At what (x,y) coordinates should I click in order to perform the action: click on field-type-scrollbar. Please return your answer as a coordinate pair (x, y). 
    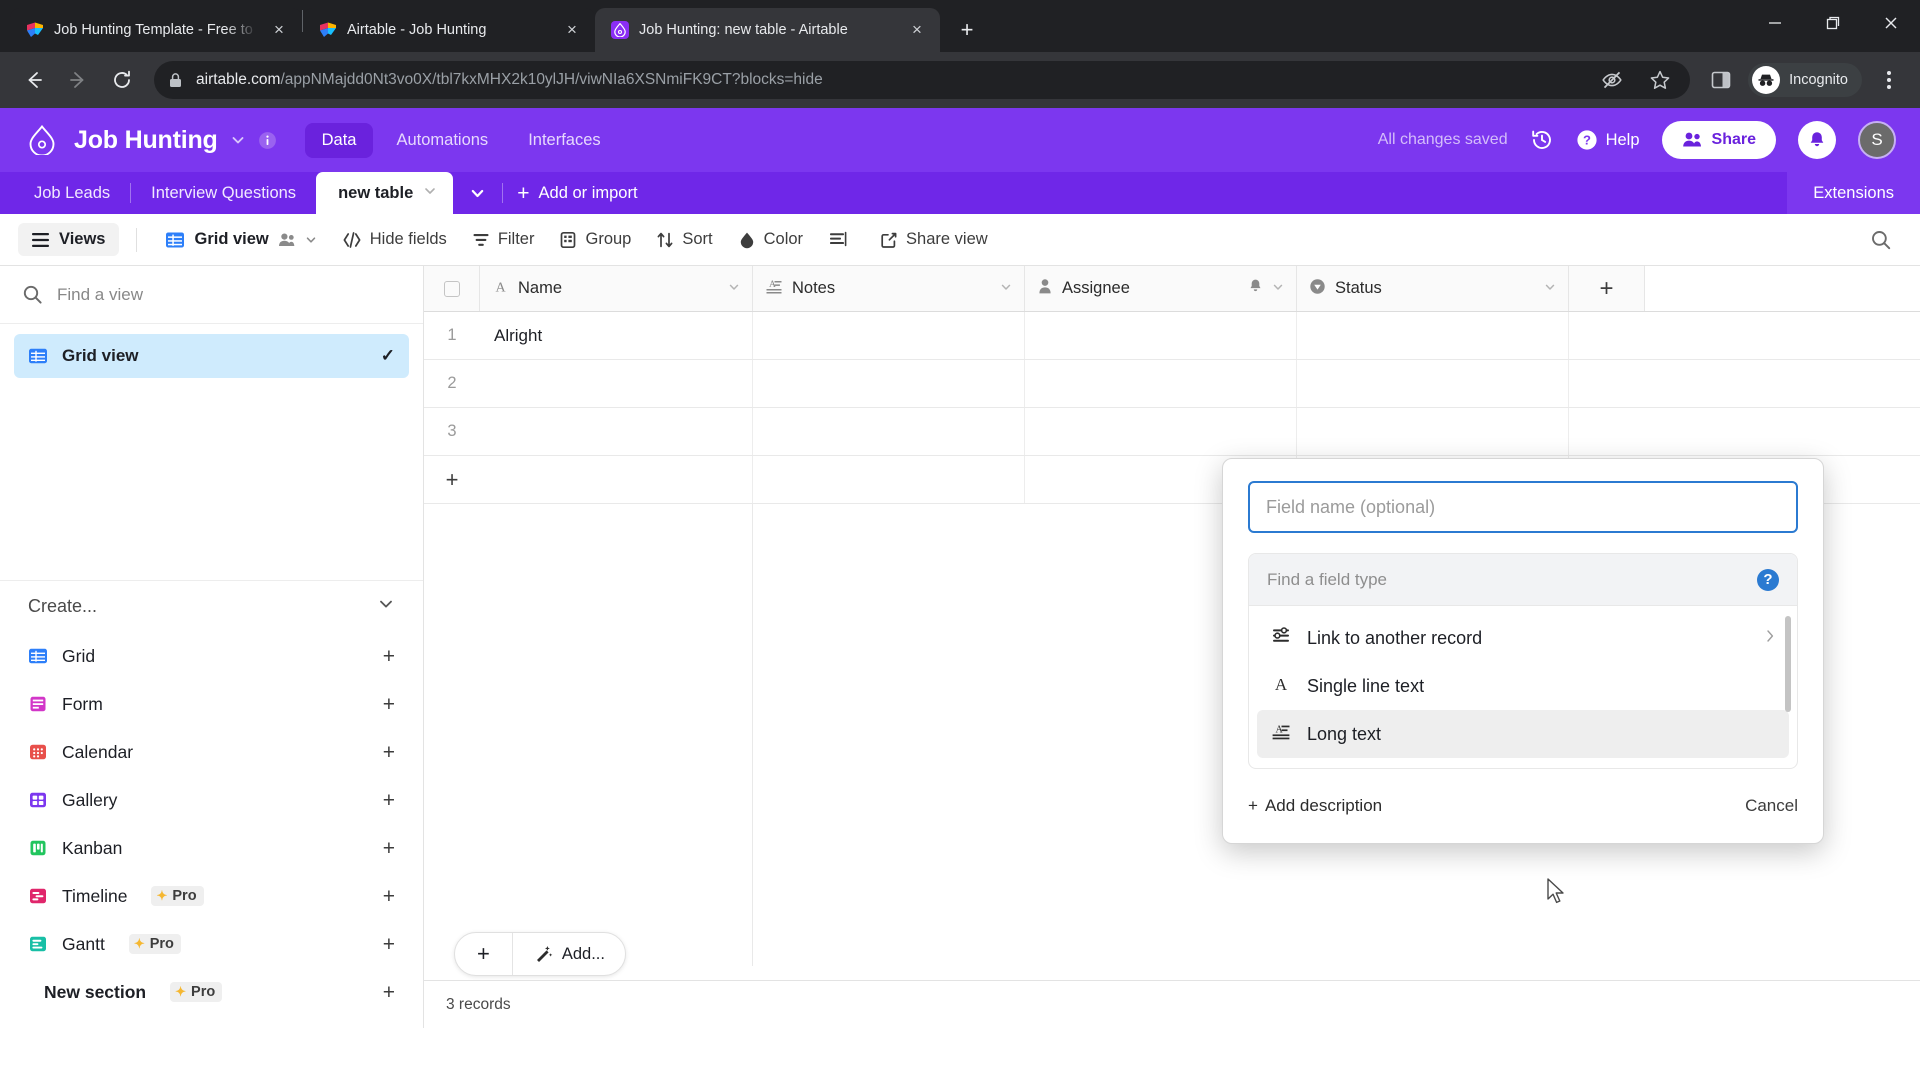
    Looking at the image, I should click on (1788, 664).